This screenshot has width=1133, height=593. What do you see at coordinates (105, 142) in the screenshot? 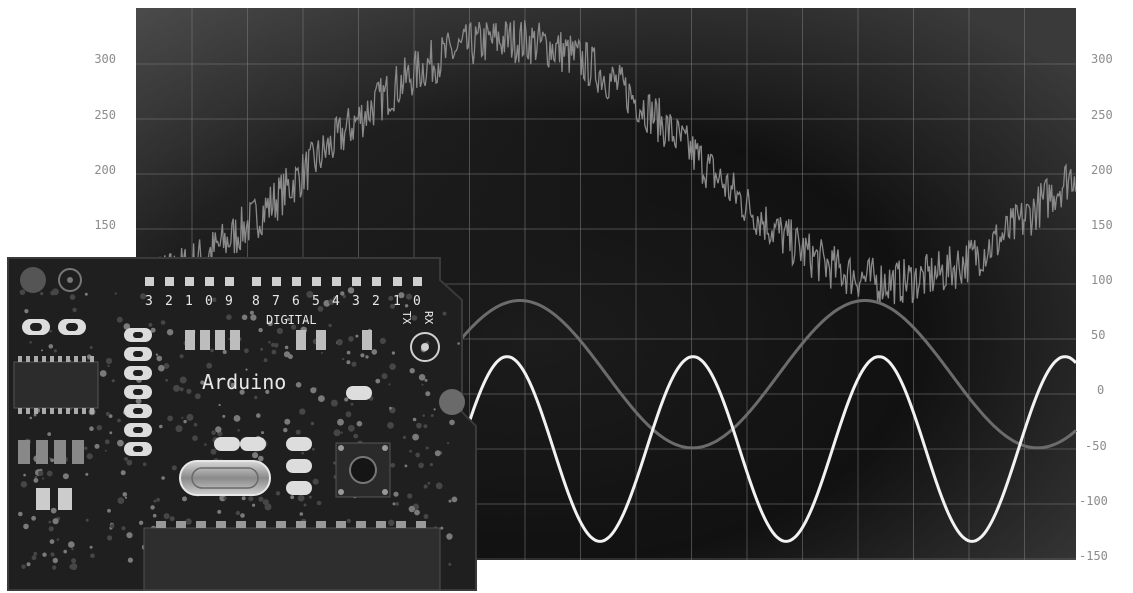
I see `left-axis: 300 250 200 150` at bounding box center [105, 142].